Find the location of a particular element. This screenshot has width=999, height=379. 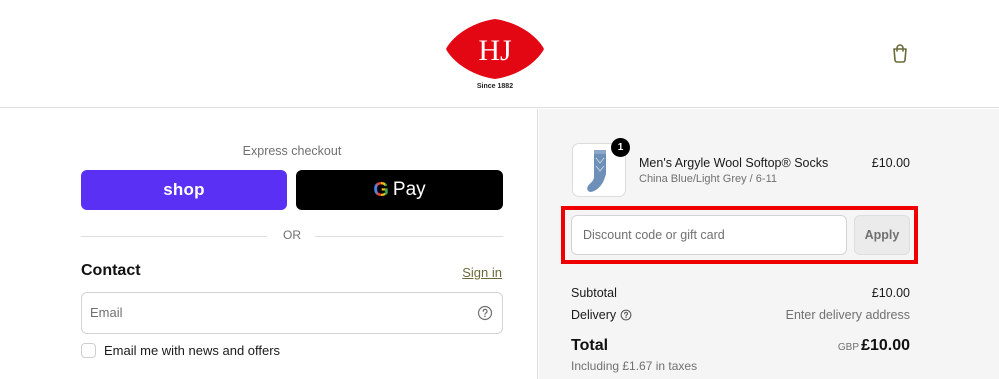

divider-line-right is located at coordinates (409, 236).